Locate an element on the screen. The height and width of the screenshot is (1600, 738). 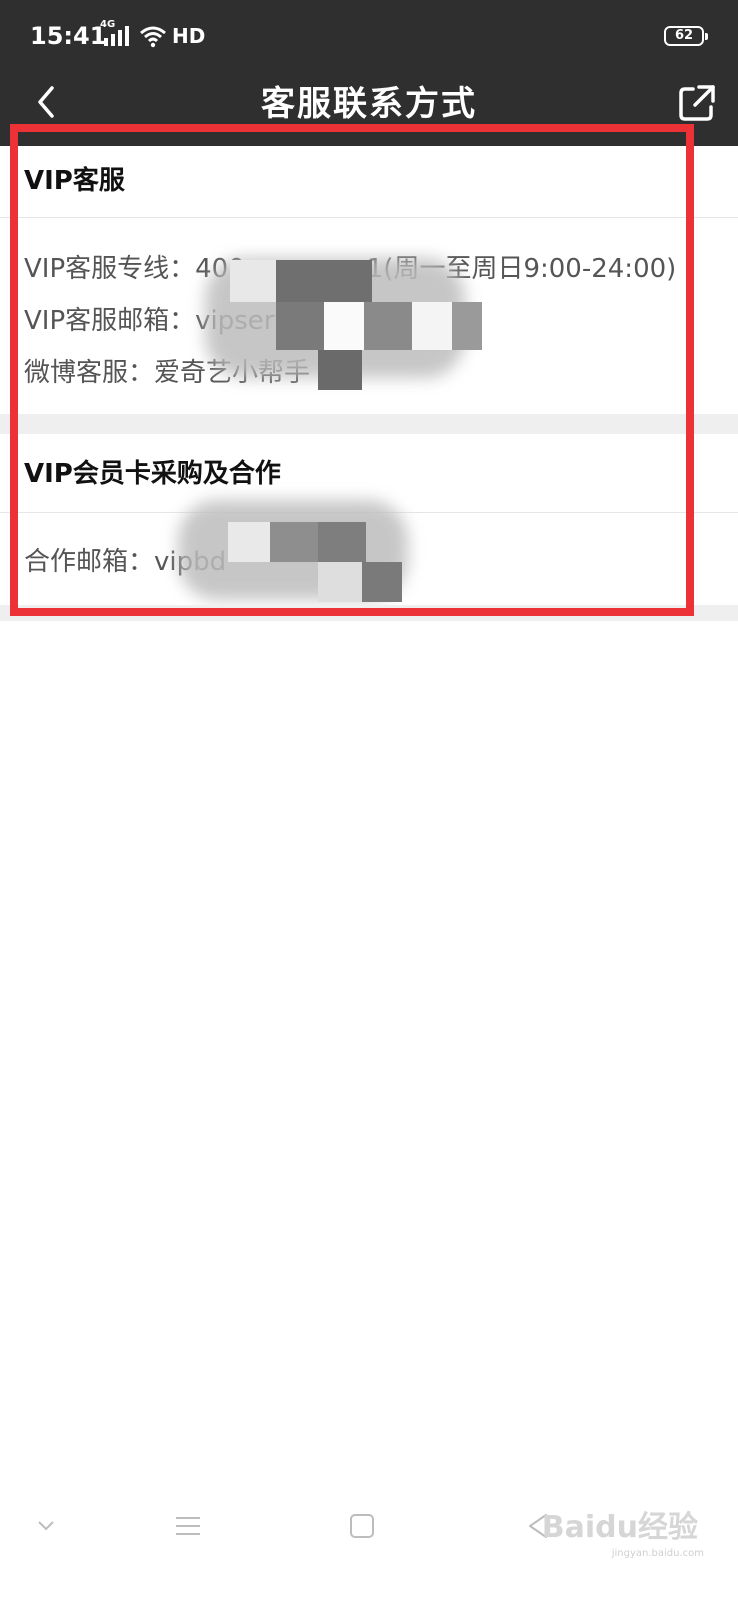
menu-icon is located at coordinates (188, 1526).